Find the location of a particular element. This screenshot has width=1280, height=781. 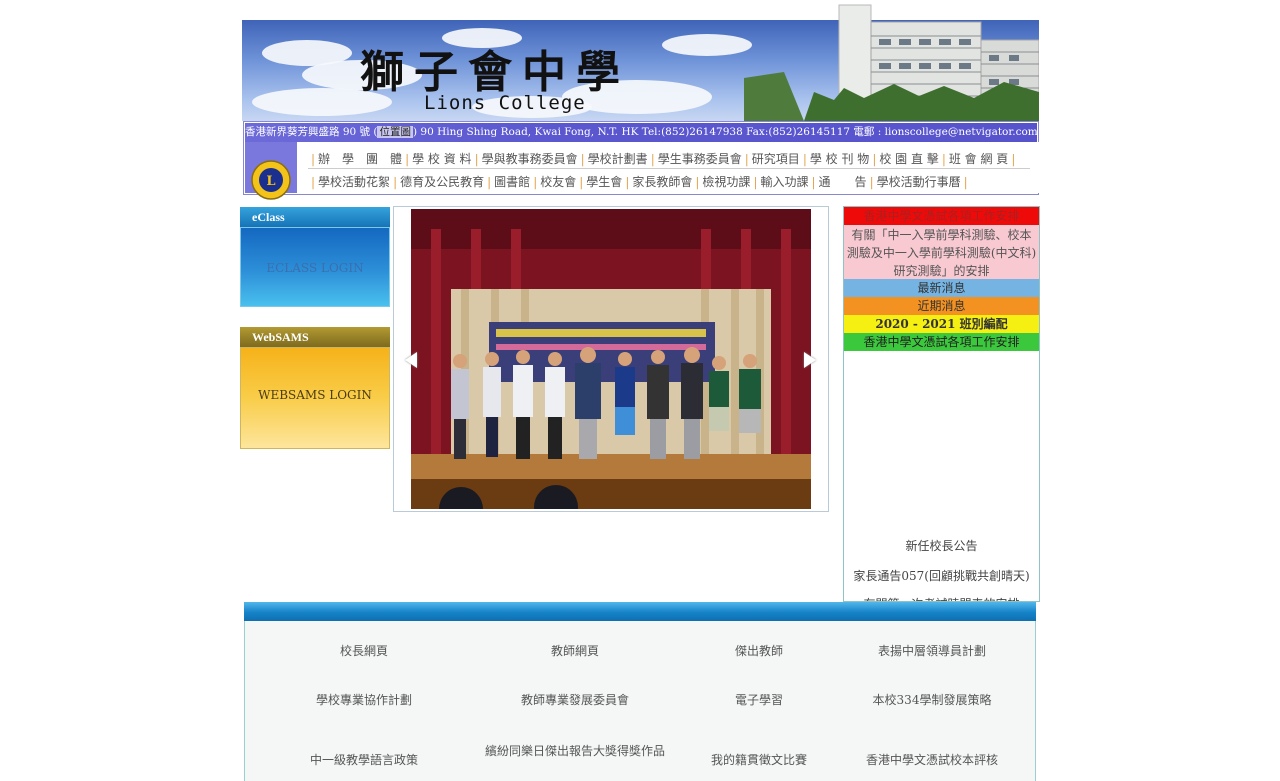

nav-item-class-pages: 班 會 網 頁 is located at coordinates (978, 159).